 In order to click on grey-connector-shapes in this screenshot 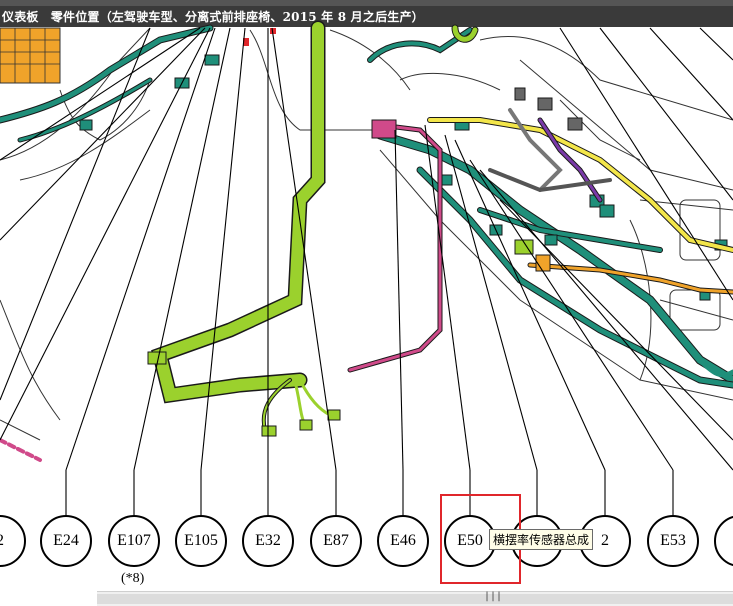, I will do `click(548, 109)`.